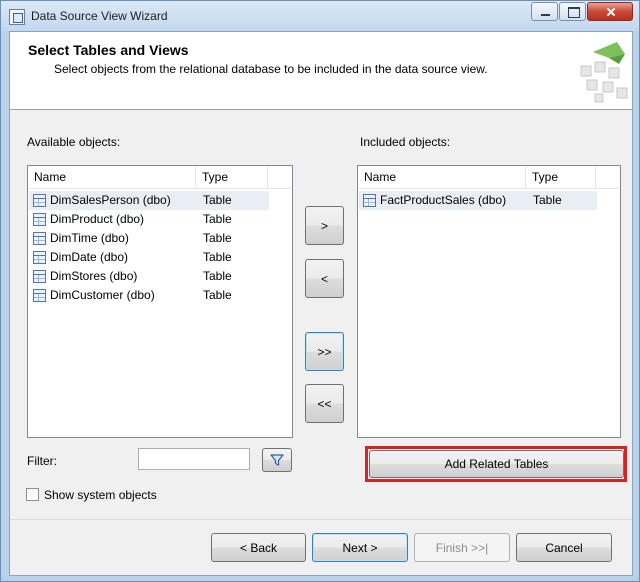 The image size is (640, 582). Describe the element at coordinates (149, 276) in the screenshot. I see `list-item: DimStores (dbo) Table` at that location.